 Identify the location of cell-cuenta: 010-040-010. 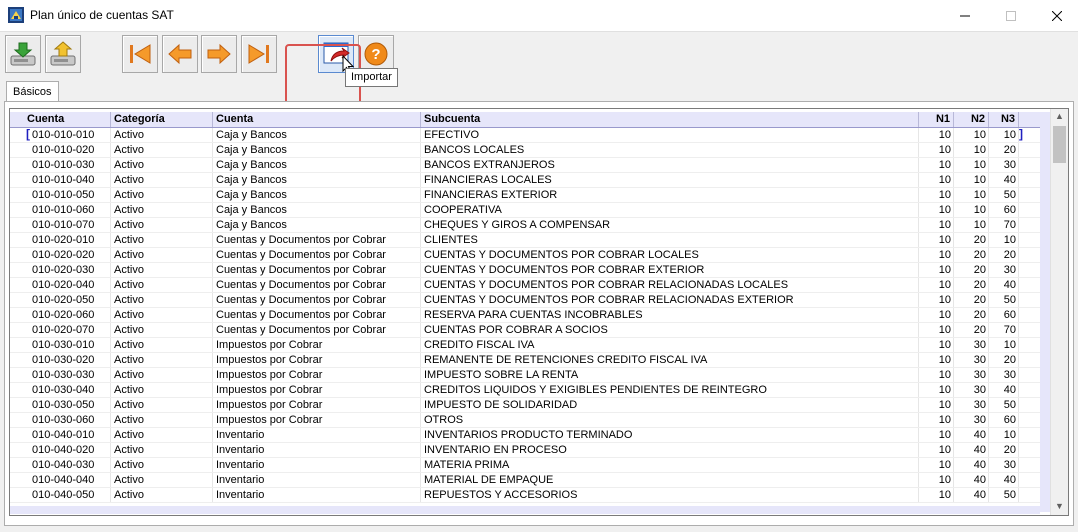
(63, 435).